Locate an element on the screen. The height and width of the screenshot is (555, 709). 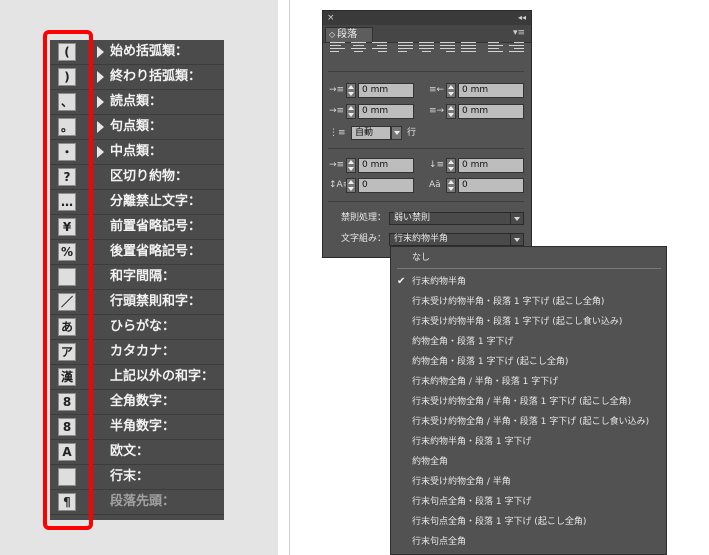
leading-unit-label: 行 is located at coordinates (412, 133).